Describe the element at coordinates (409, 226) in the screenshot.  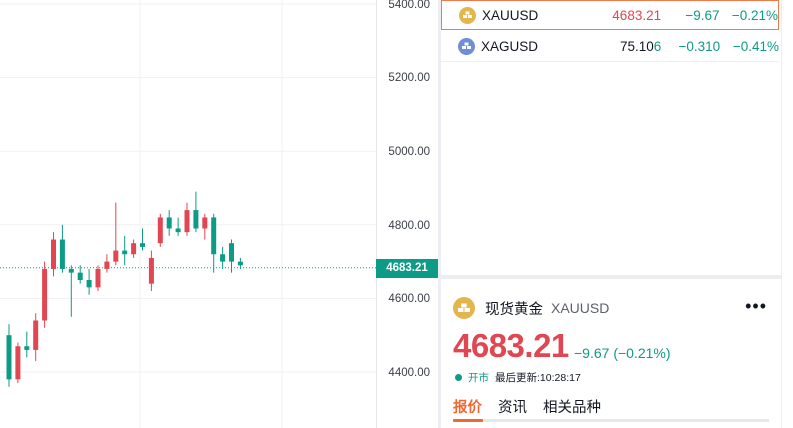
I see `price-axis-label: 4800.00` at that location.